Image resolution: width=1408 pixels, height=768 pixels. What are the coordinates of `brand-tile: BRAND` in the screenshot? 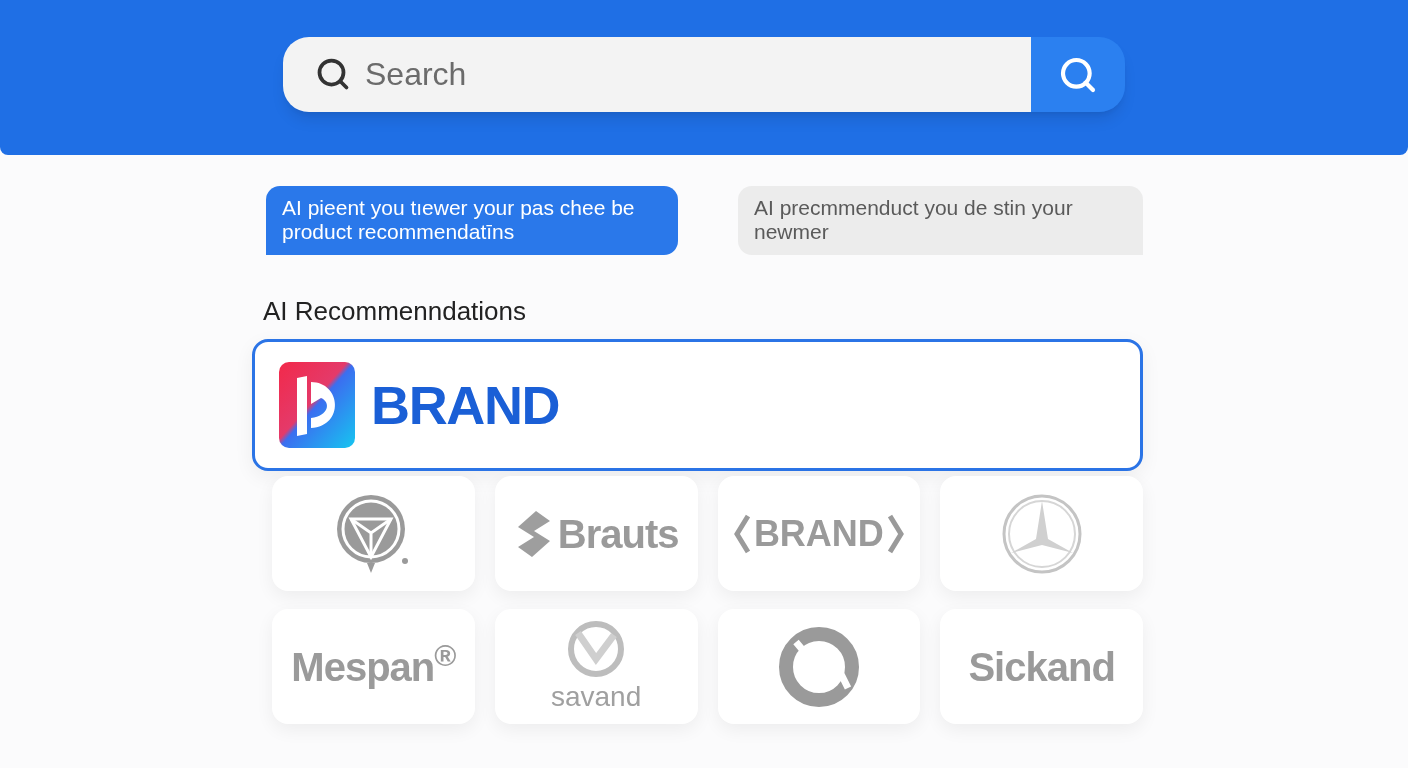 It's located at (819, 533).